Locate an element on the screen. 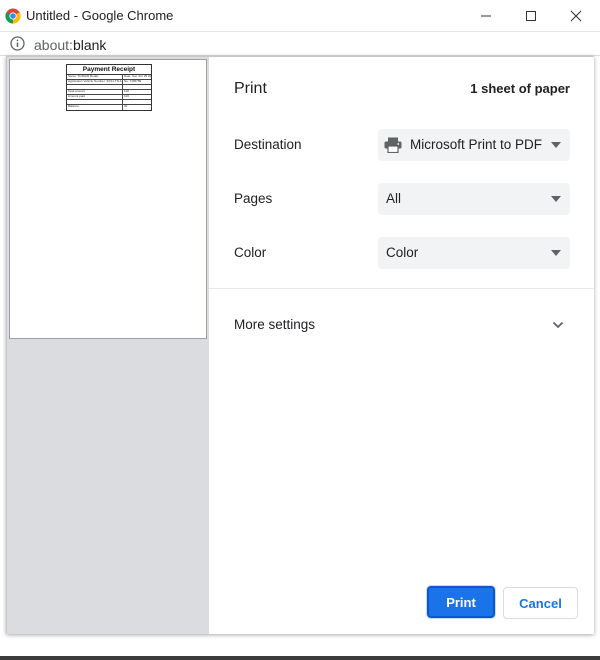  receipt-cell: Total amount is located at coordinates (95, 92).